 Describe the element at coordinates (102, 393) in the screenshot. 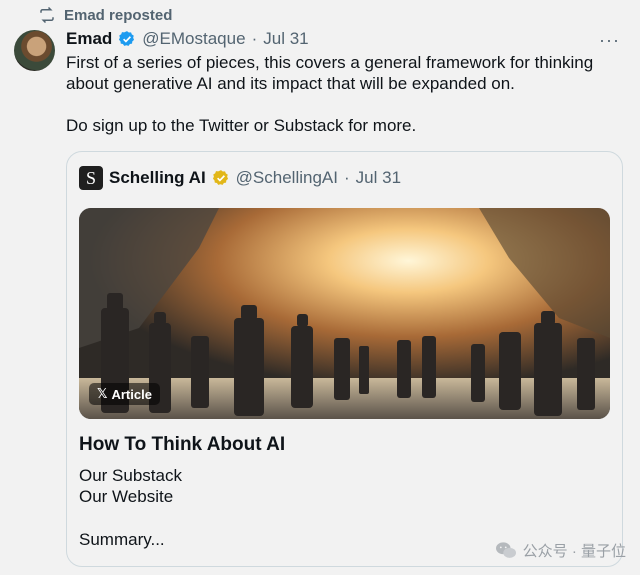

I see `x-logo-icon: 𝕏` at that location.